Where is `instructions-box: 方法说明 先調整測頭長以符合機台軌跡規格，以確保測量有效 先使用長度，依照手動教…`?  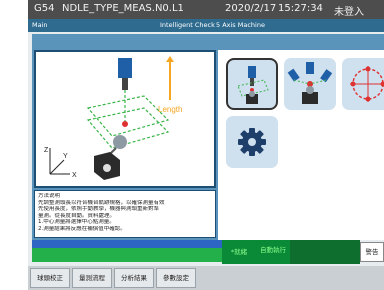
instructions-box: 方法说明 先調整測頭長以符合機台軌跡規格，以確保測量有效 先使用長度，依照手動教… is located at coordinates (125, 214).